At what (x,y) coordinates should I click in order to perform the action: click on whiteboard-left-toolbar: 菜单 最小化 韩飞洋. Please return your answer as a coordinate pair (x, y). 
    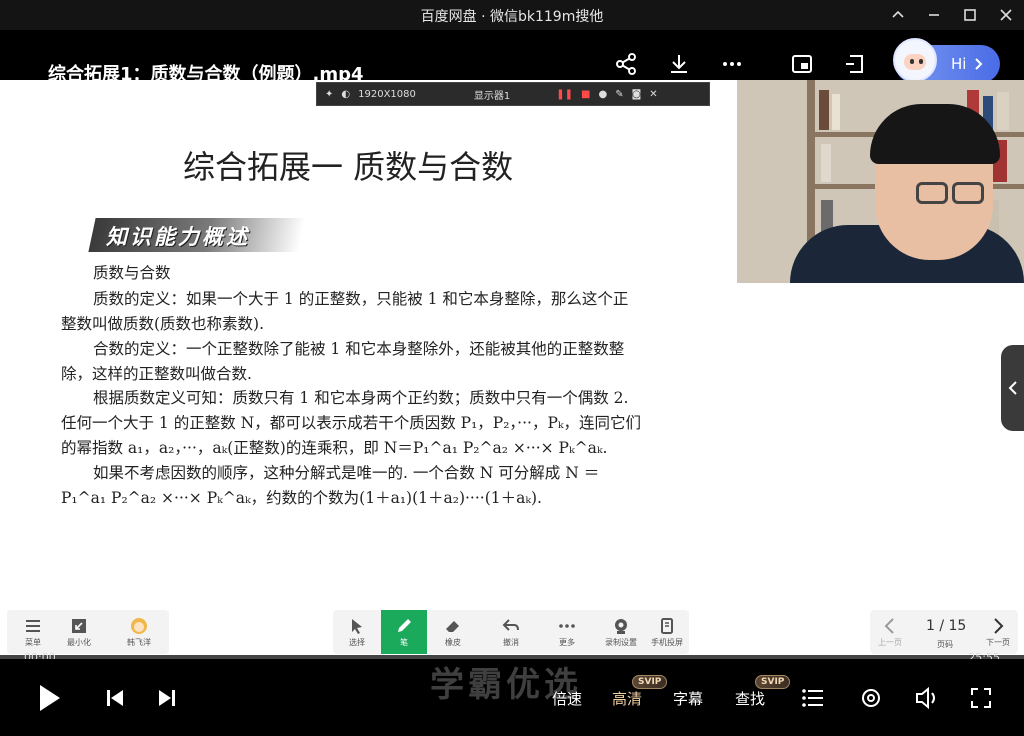
    Looking at the image, I should click on (88, 632).